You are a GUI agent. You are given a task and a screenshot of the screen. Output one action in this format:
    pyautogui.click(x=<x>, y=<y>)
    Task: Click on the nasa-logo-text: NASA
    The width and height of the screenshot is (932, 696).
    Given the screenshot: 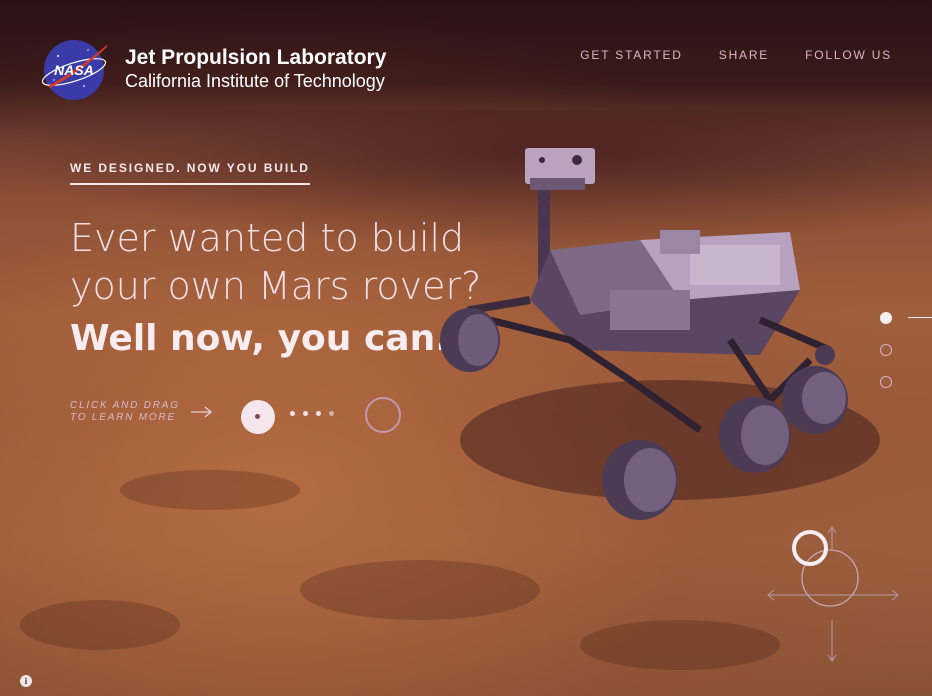 What is the action you would take?
    pyautogui.click(x=74, y=70)
    